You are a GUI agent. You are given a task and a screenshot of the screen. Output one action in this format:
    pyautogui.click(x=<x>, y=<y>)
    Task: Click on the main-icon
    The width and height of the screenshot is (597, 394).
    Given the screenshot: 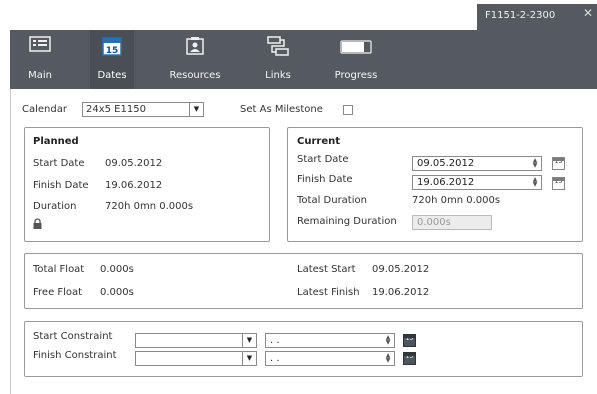 What is the action you would take?
    pyautogui.click(x=40, y=44)
    